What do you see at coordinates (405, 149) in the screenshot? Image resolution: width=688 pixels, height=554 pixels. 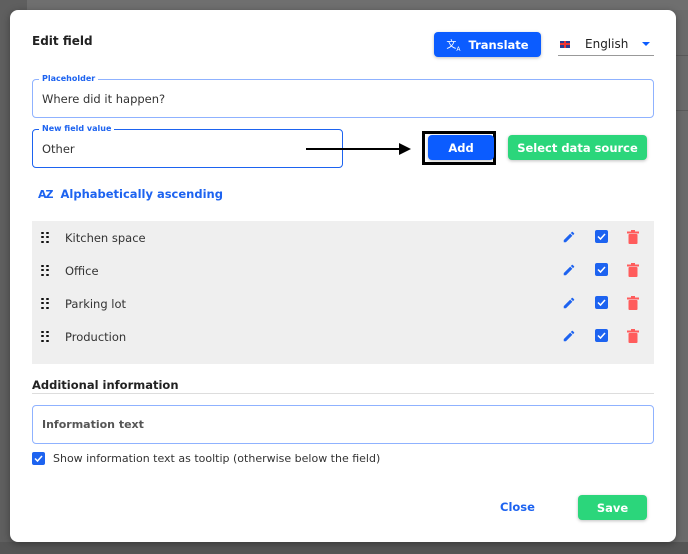 I see `annotation-arrow-head` at bounding box center [405, 149].